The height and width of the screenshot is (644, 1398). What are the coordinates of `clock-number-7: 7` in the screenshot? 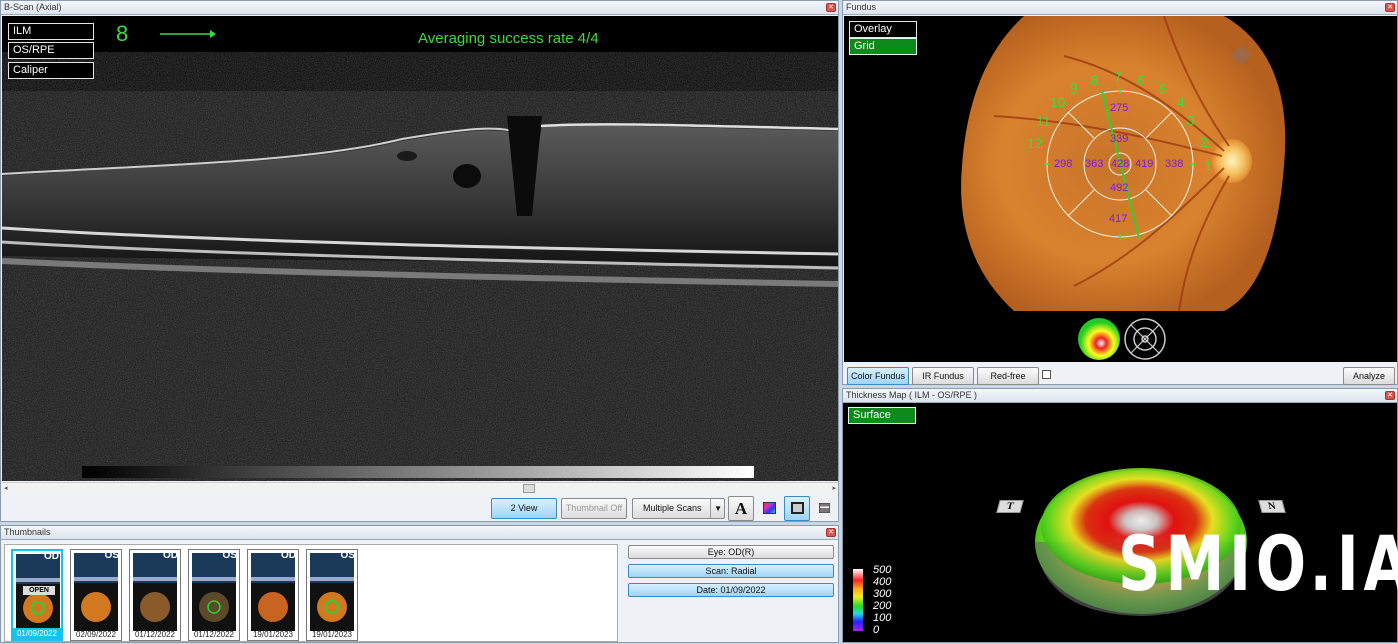 It's located at (1118, 77).